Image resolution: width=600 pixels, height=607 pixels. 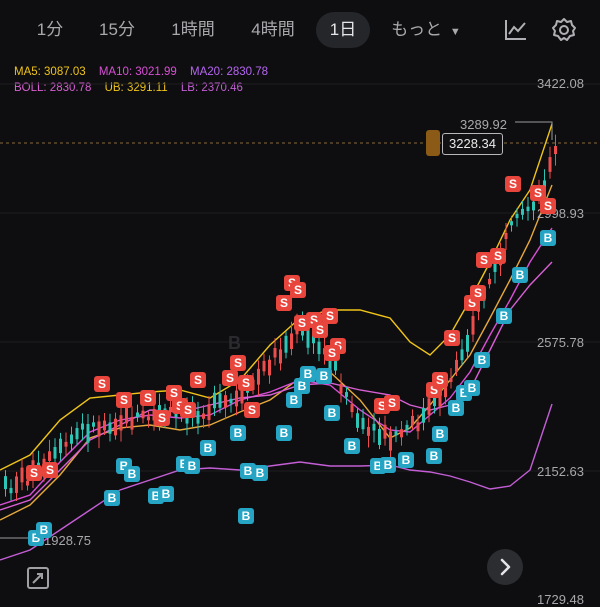 What do you see at coordinates (472, 144) in the screenshot?
I see `current-price-tag: 3228.34` at bounding box center [472, 144].